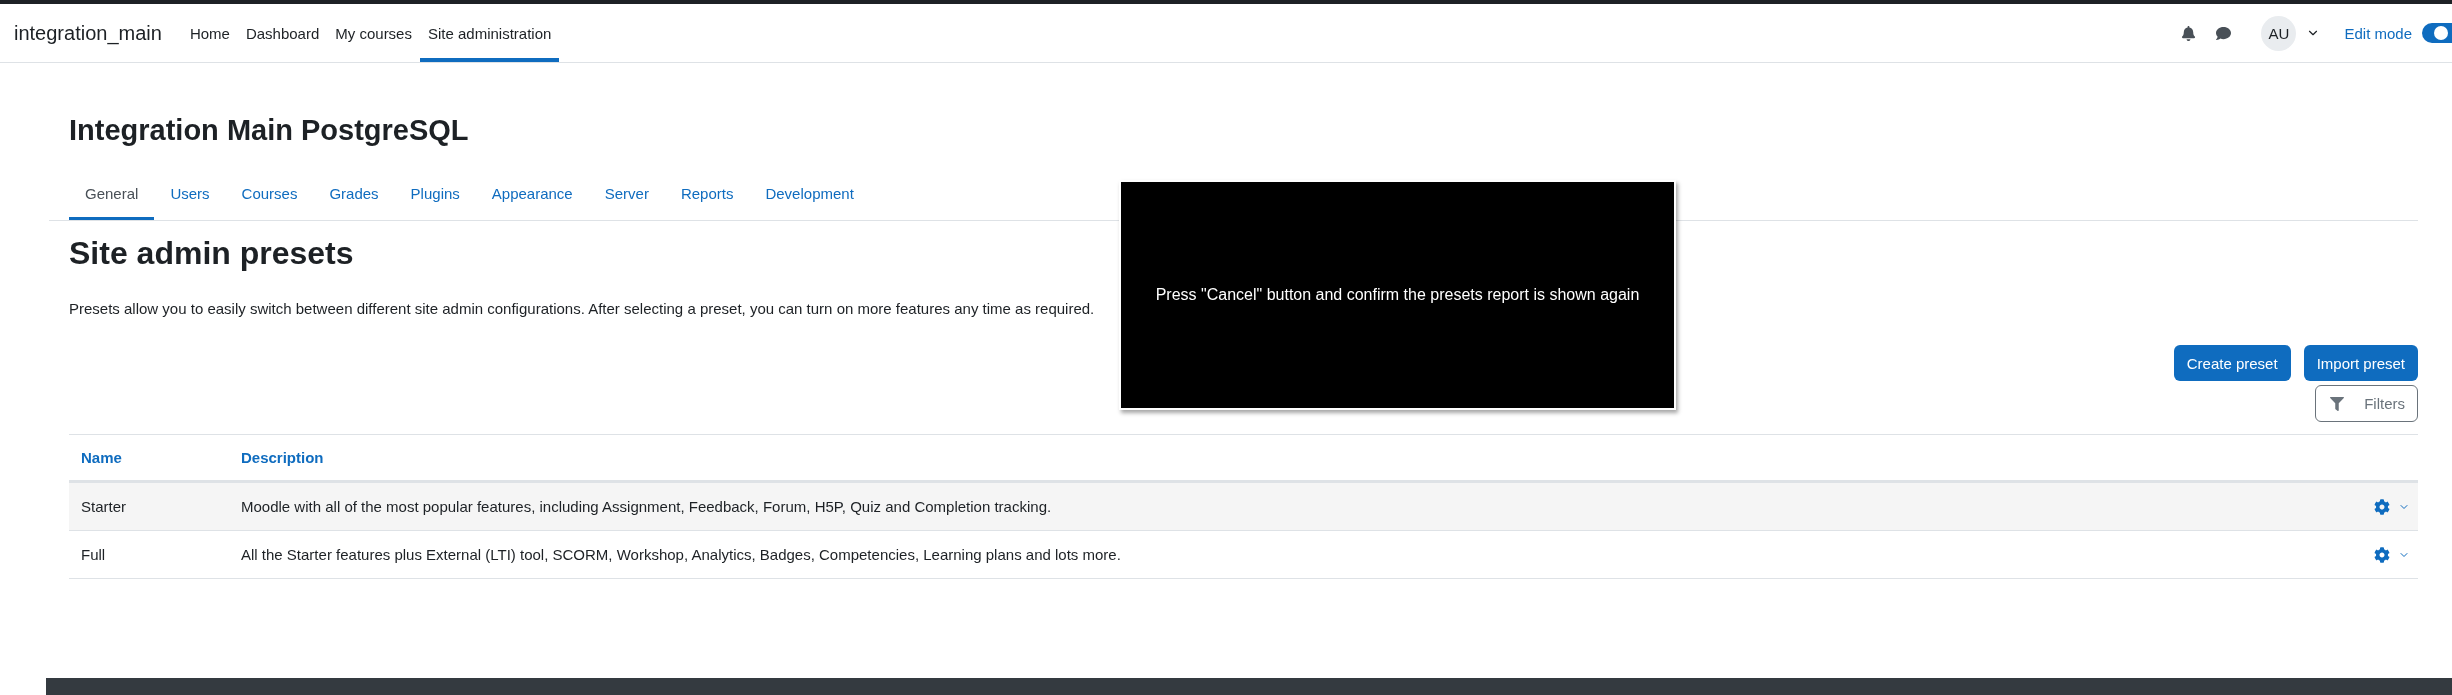 The height and width of the screenshot is (695, 2452). What do you see at coordinates (2232, 363) in the screenshot?
I see `action-button: Create preset` at bounding box center [2232, 363].